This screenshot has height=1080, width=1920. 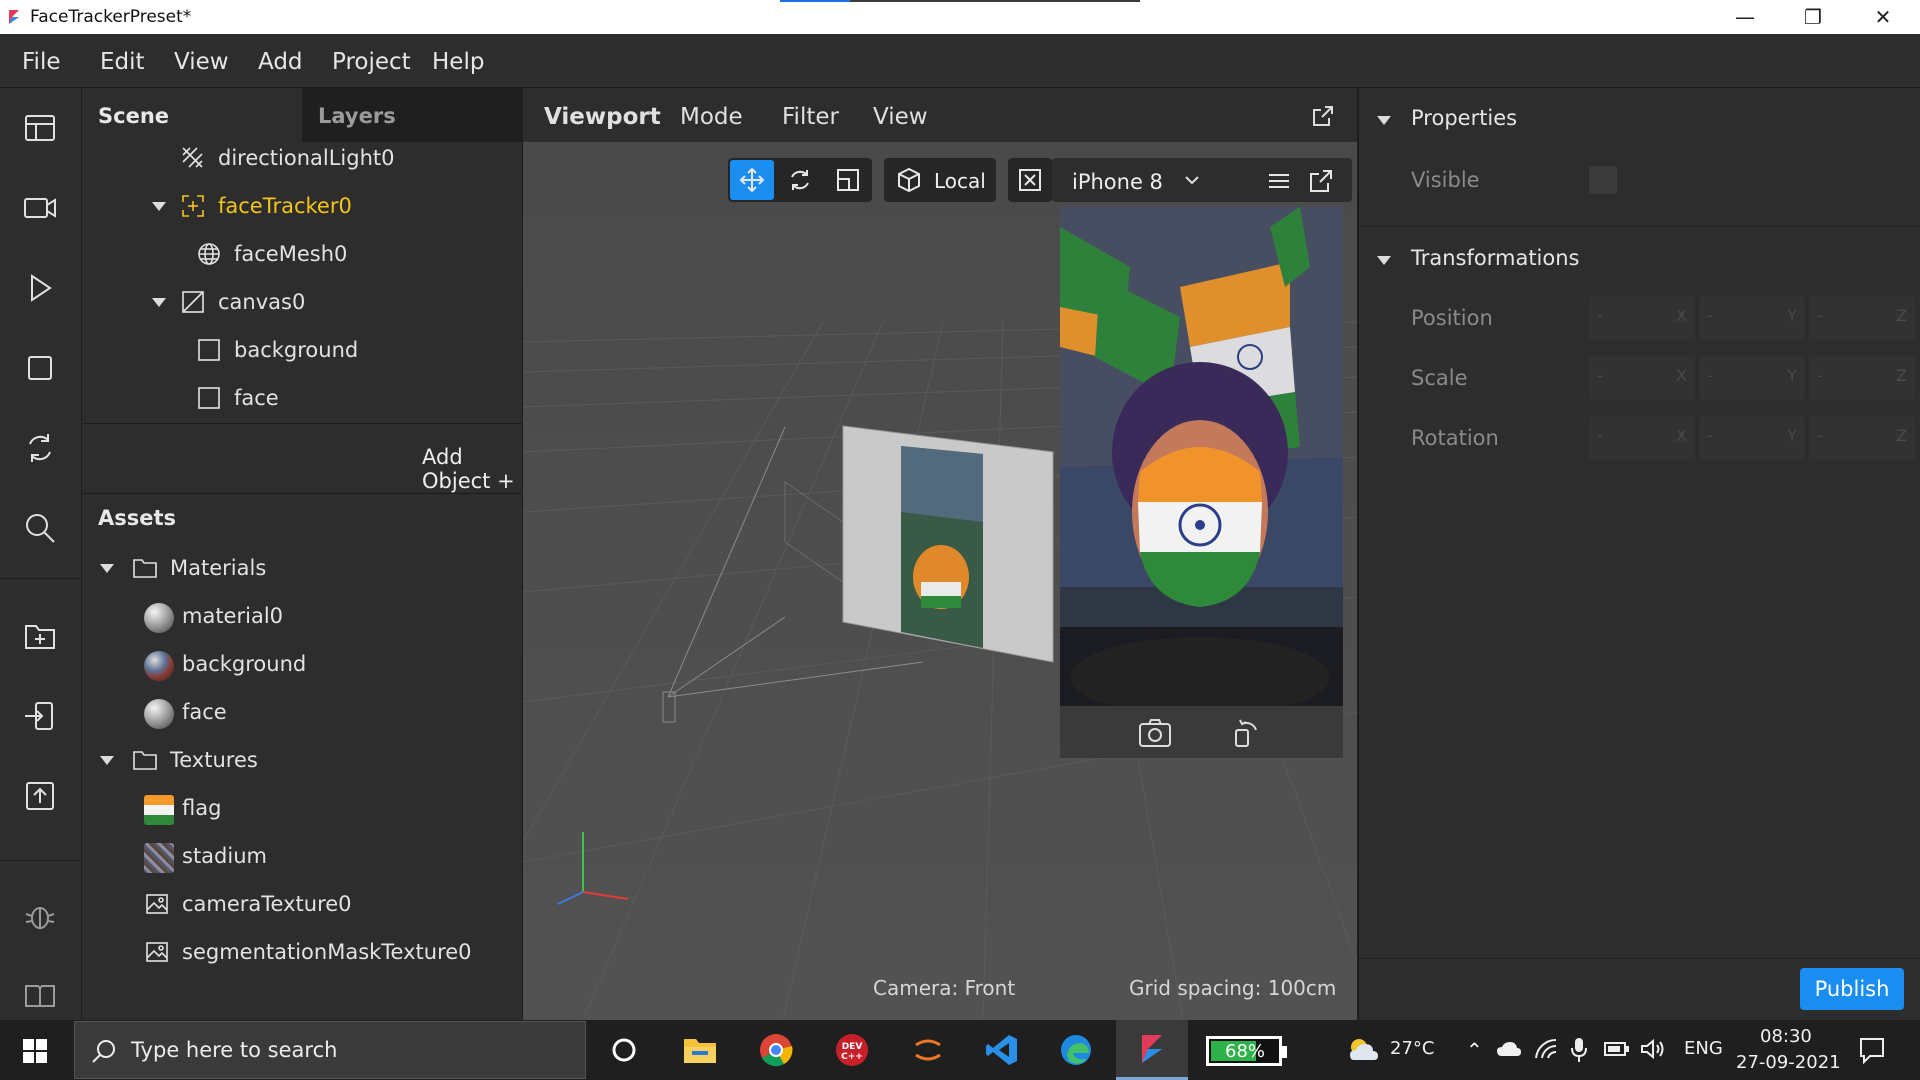 I want to click on taskbar-search: Type here to search, so click(x=330, y=1050).